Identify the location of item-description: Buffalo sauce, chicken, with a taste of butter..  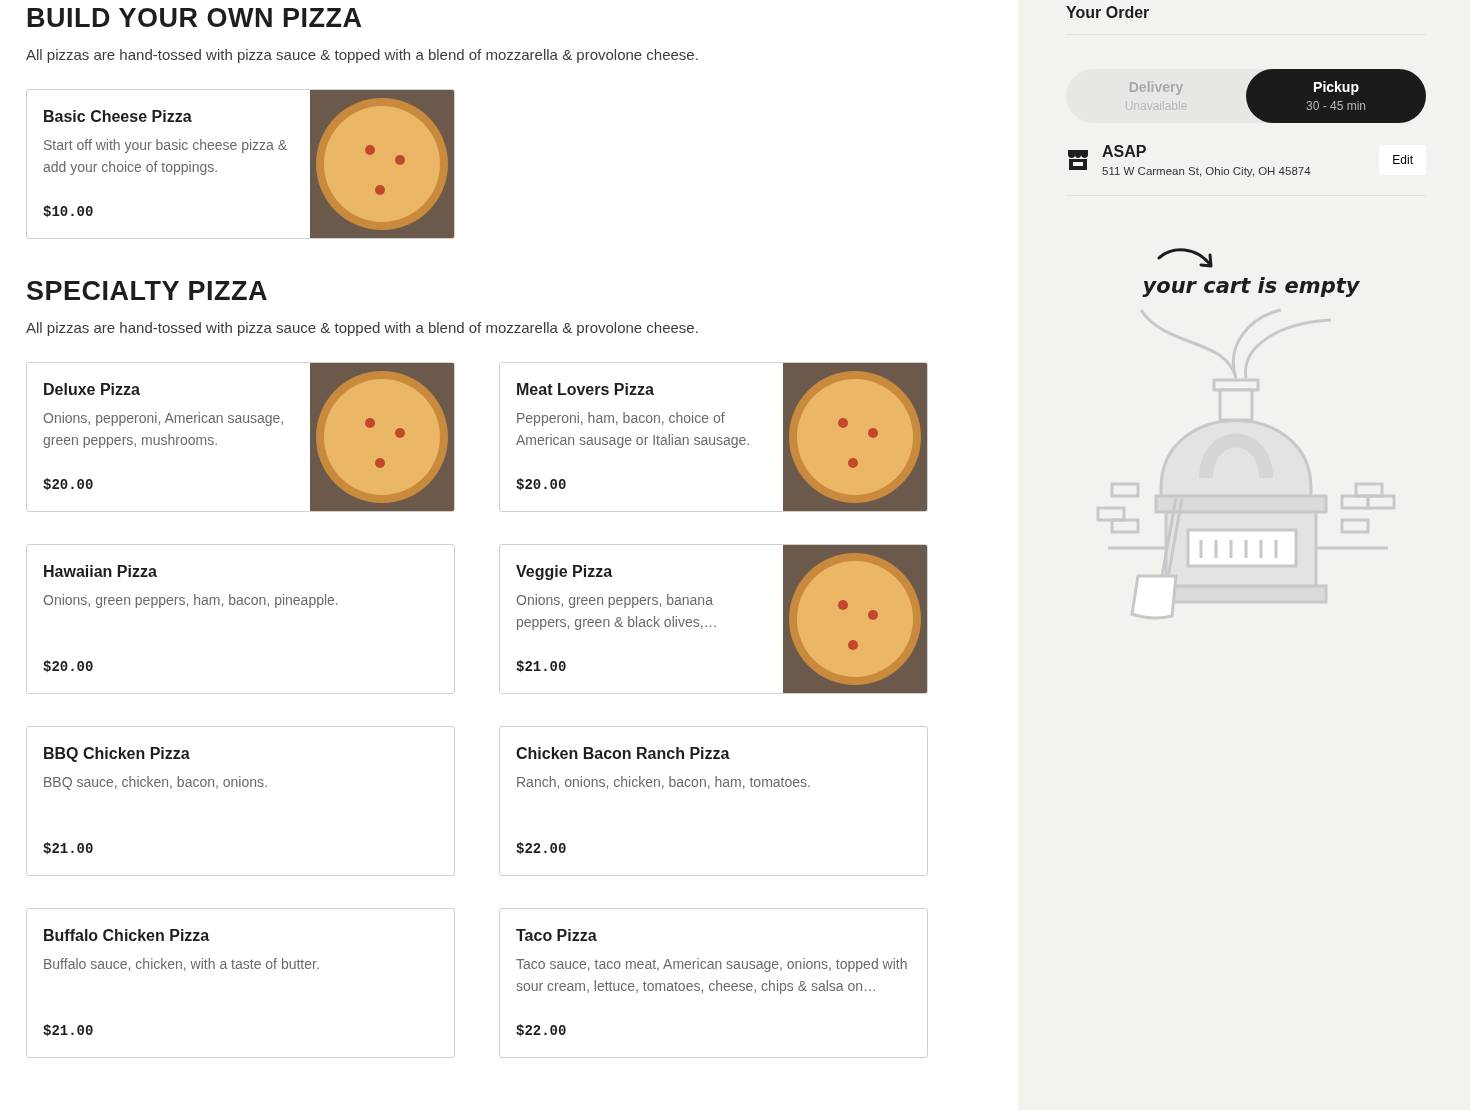
(182, 964).